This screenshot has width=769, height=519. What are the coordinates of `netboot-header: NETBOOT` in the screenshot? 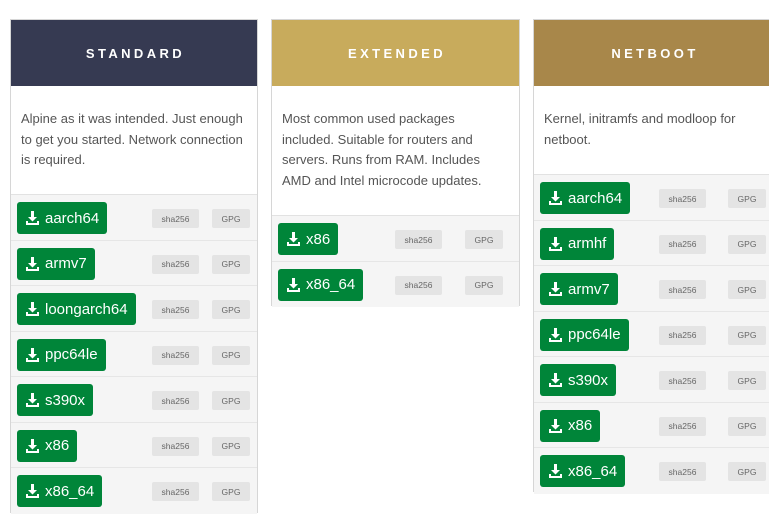 It's located at (651, 53).